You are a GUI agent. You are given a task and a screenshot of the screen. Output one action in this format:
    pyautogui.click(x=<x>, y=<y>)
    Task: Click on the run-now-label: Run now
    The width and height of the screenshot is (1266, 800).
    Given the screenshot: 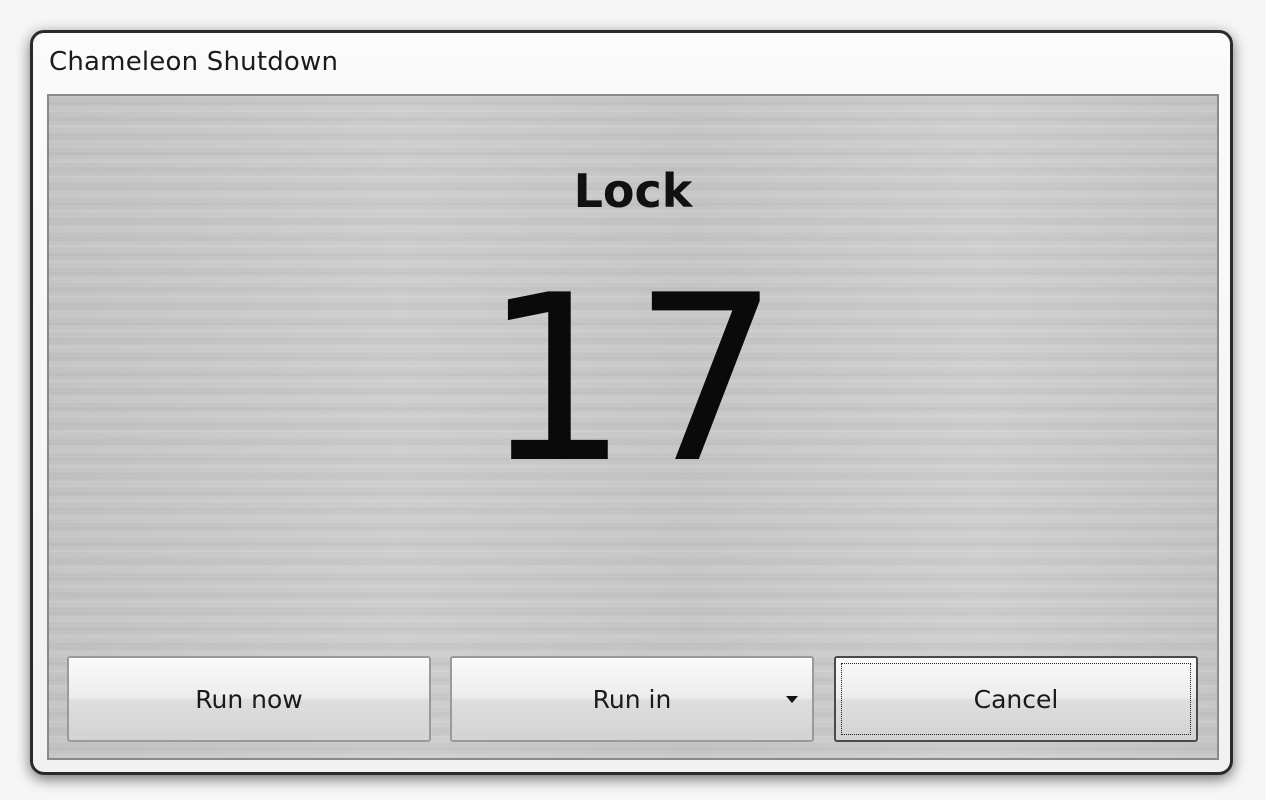 What is the action you would take?
    pyautogui.click(x=249, y=699)
    